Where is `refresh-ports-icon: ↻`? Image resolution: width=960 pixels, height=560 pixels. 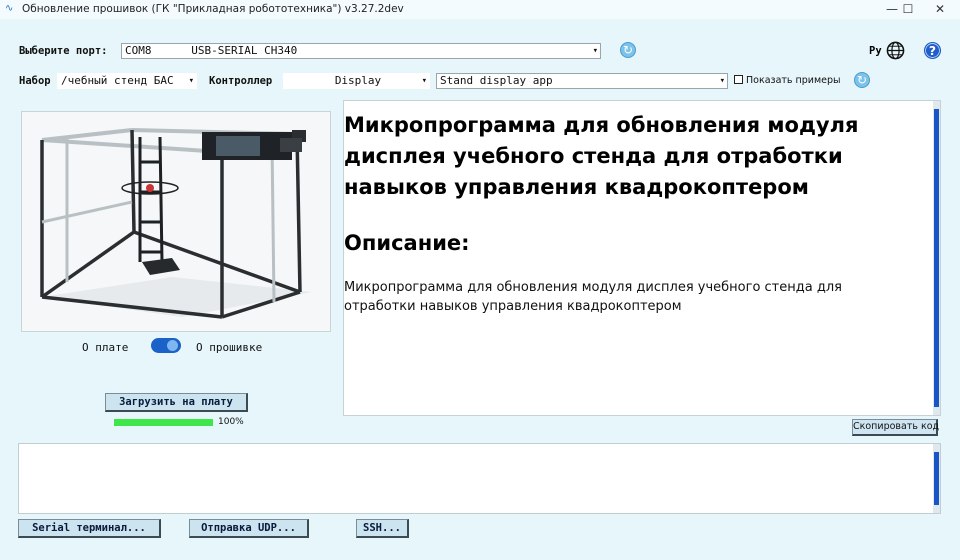
refresh-ports-icon: ↻ is located at coordinates (628, 50).